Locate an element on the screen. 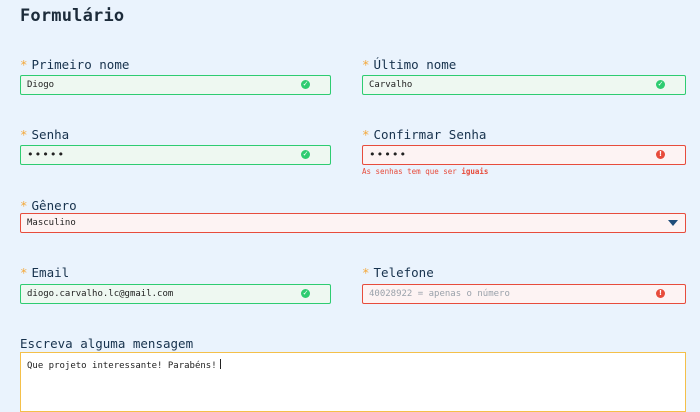  first-name-label: * Primeiro nome is located at coordinates (75, 64).